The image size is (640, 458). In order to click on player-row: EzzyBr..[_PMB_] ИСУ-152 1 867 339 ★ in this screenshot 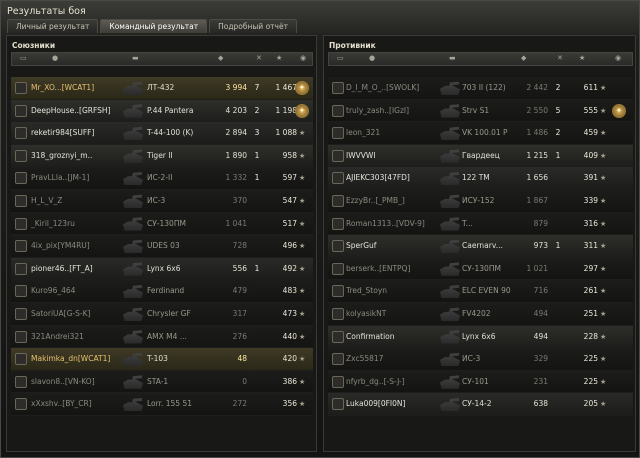, I will do `click(480, 201)`.